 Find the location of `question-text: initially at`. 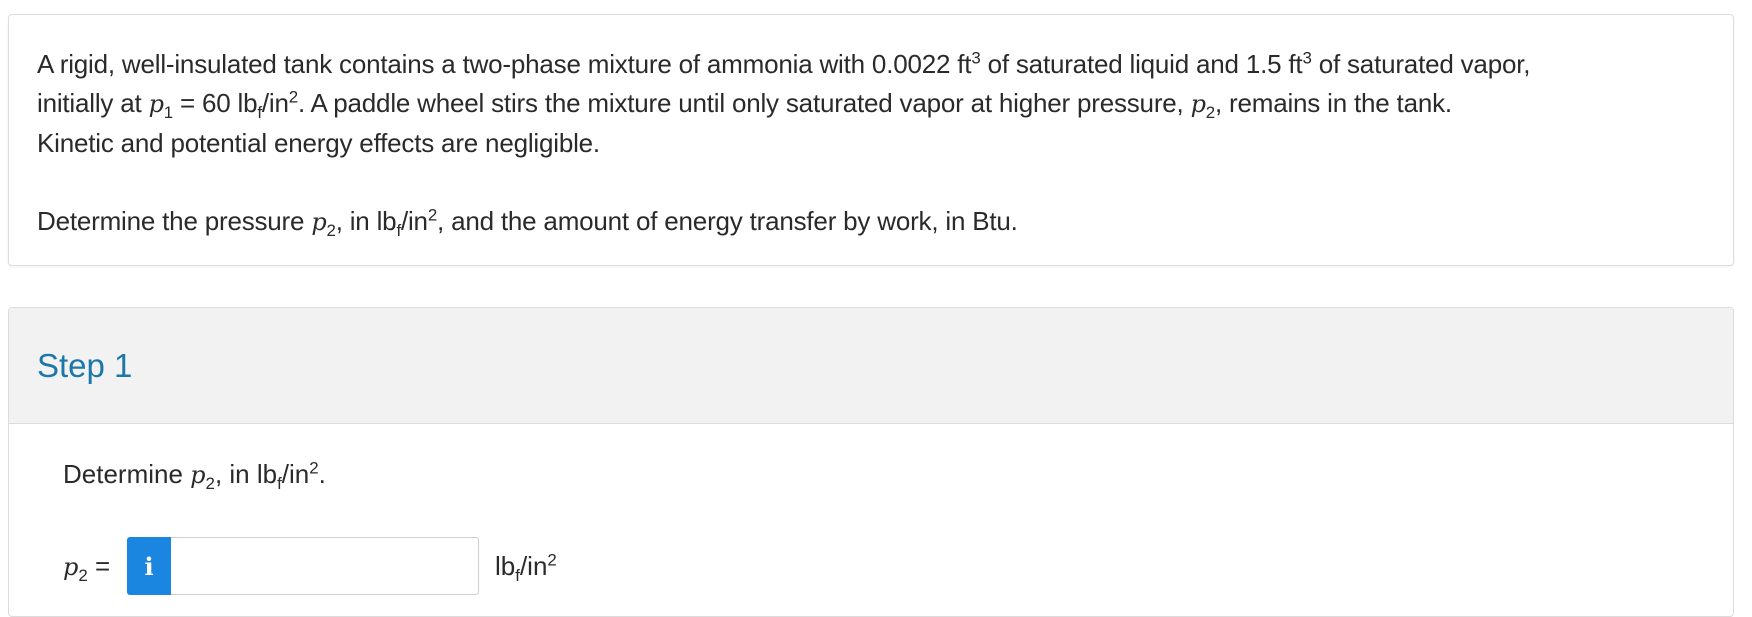

question-text: initially at is located at coordinates (93, 103).